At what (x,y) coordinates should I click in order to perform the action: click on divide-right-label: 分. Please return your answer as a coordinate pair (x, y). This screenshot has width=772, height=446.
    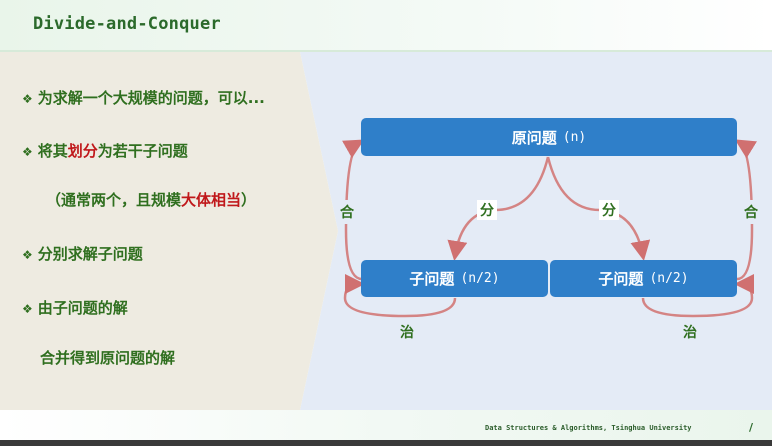
    Looking at the image, I should click on (609, 210).